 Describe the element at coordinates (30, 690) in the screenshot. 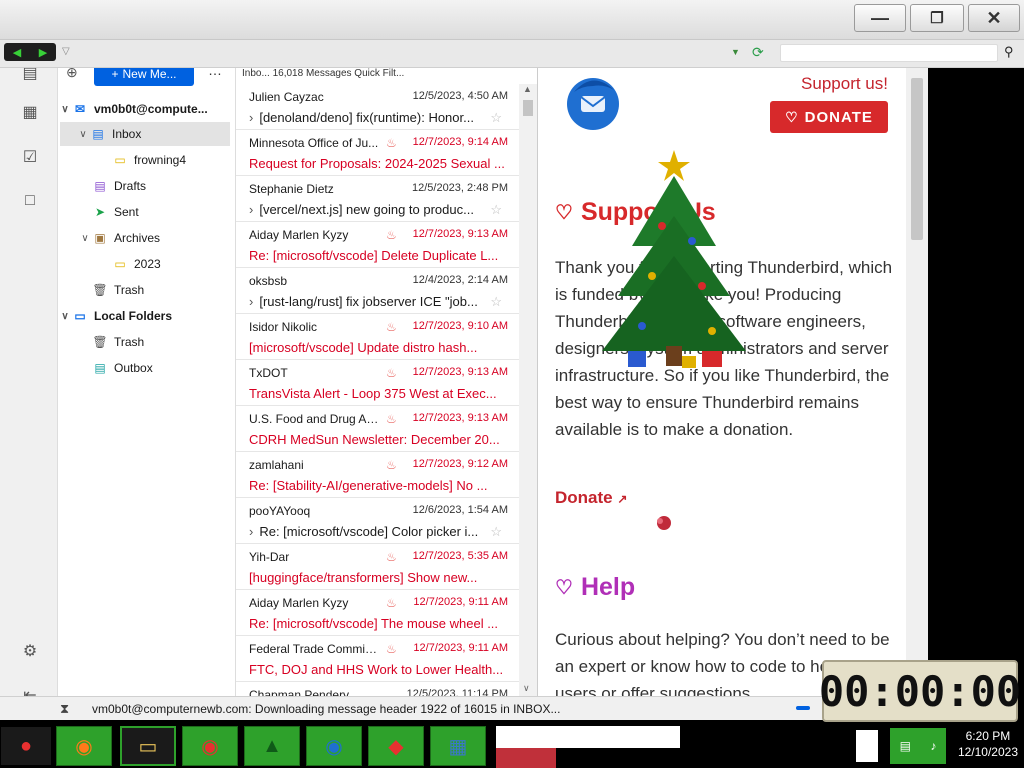

I see `collapse-sidebar-icon: ⇤` at that location.